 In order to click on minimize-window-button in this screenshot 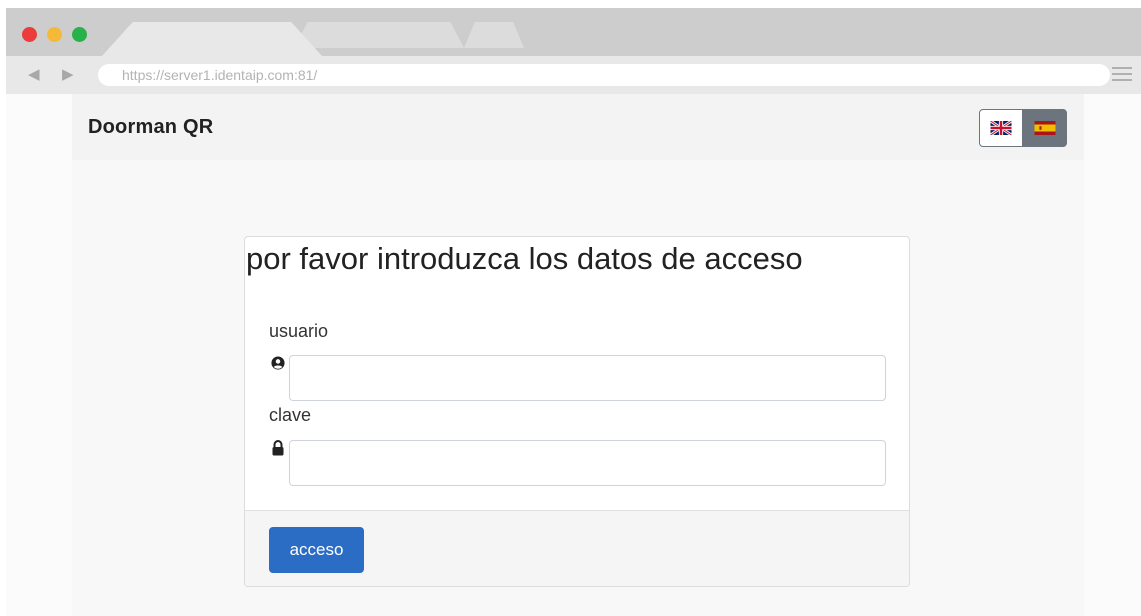, I will do `click(54, 34)`.